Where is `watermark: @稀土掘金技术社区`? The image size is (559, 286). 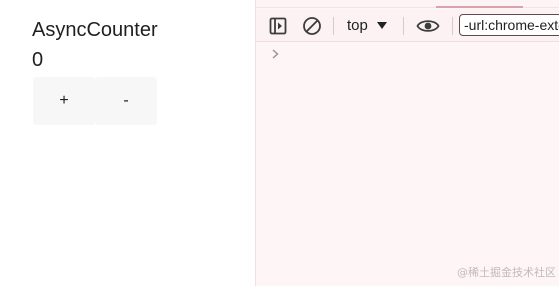 watermark: @稀土掘金技术社区 is located at coordinates (506, 272).